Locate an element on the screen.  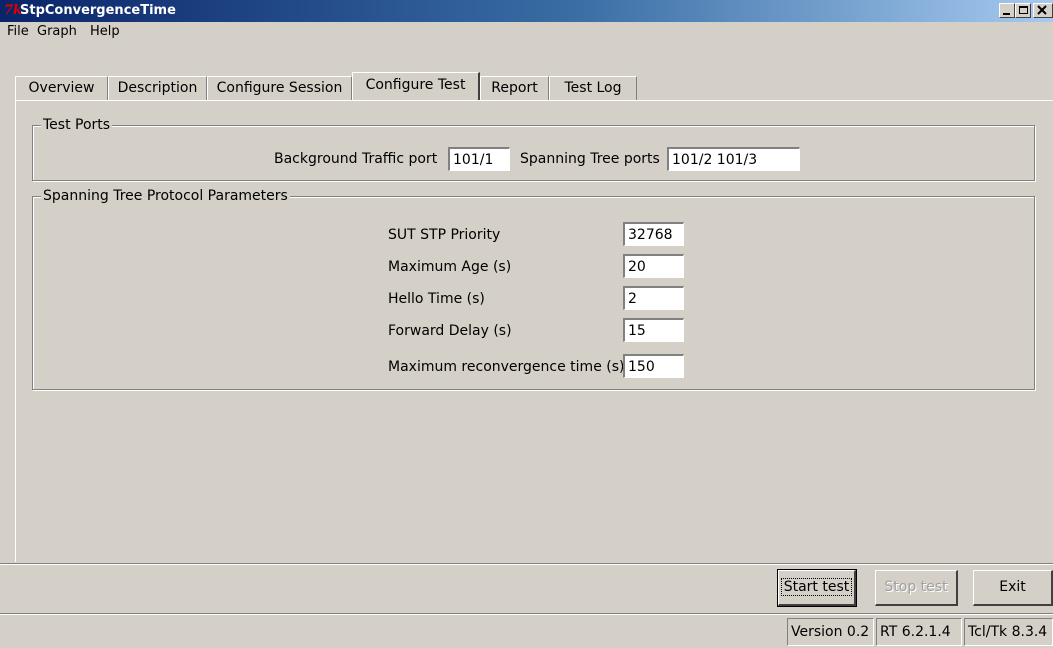
start-test-label: Start test is located at coordinates (816, 587).